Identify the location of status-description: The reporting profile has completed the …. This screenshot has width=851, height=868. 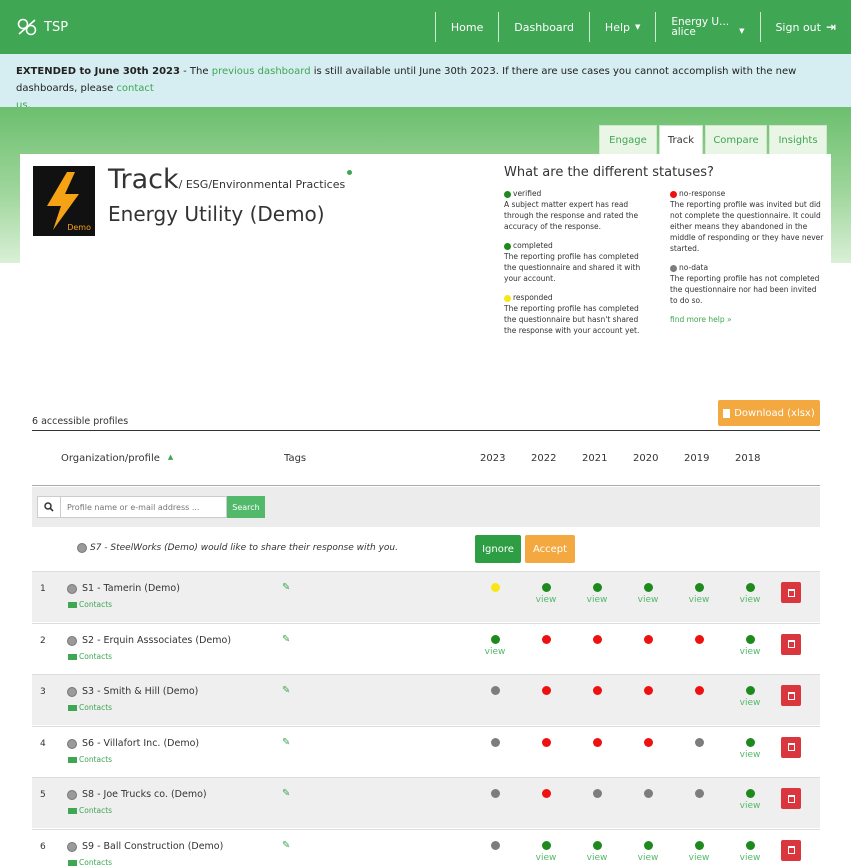
(572, 319).